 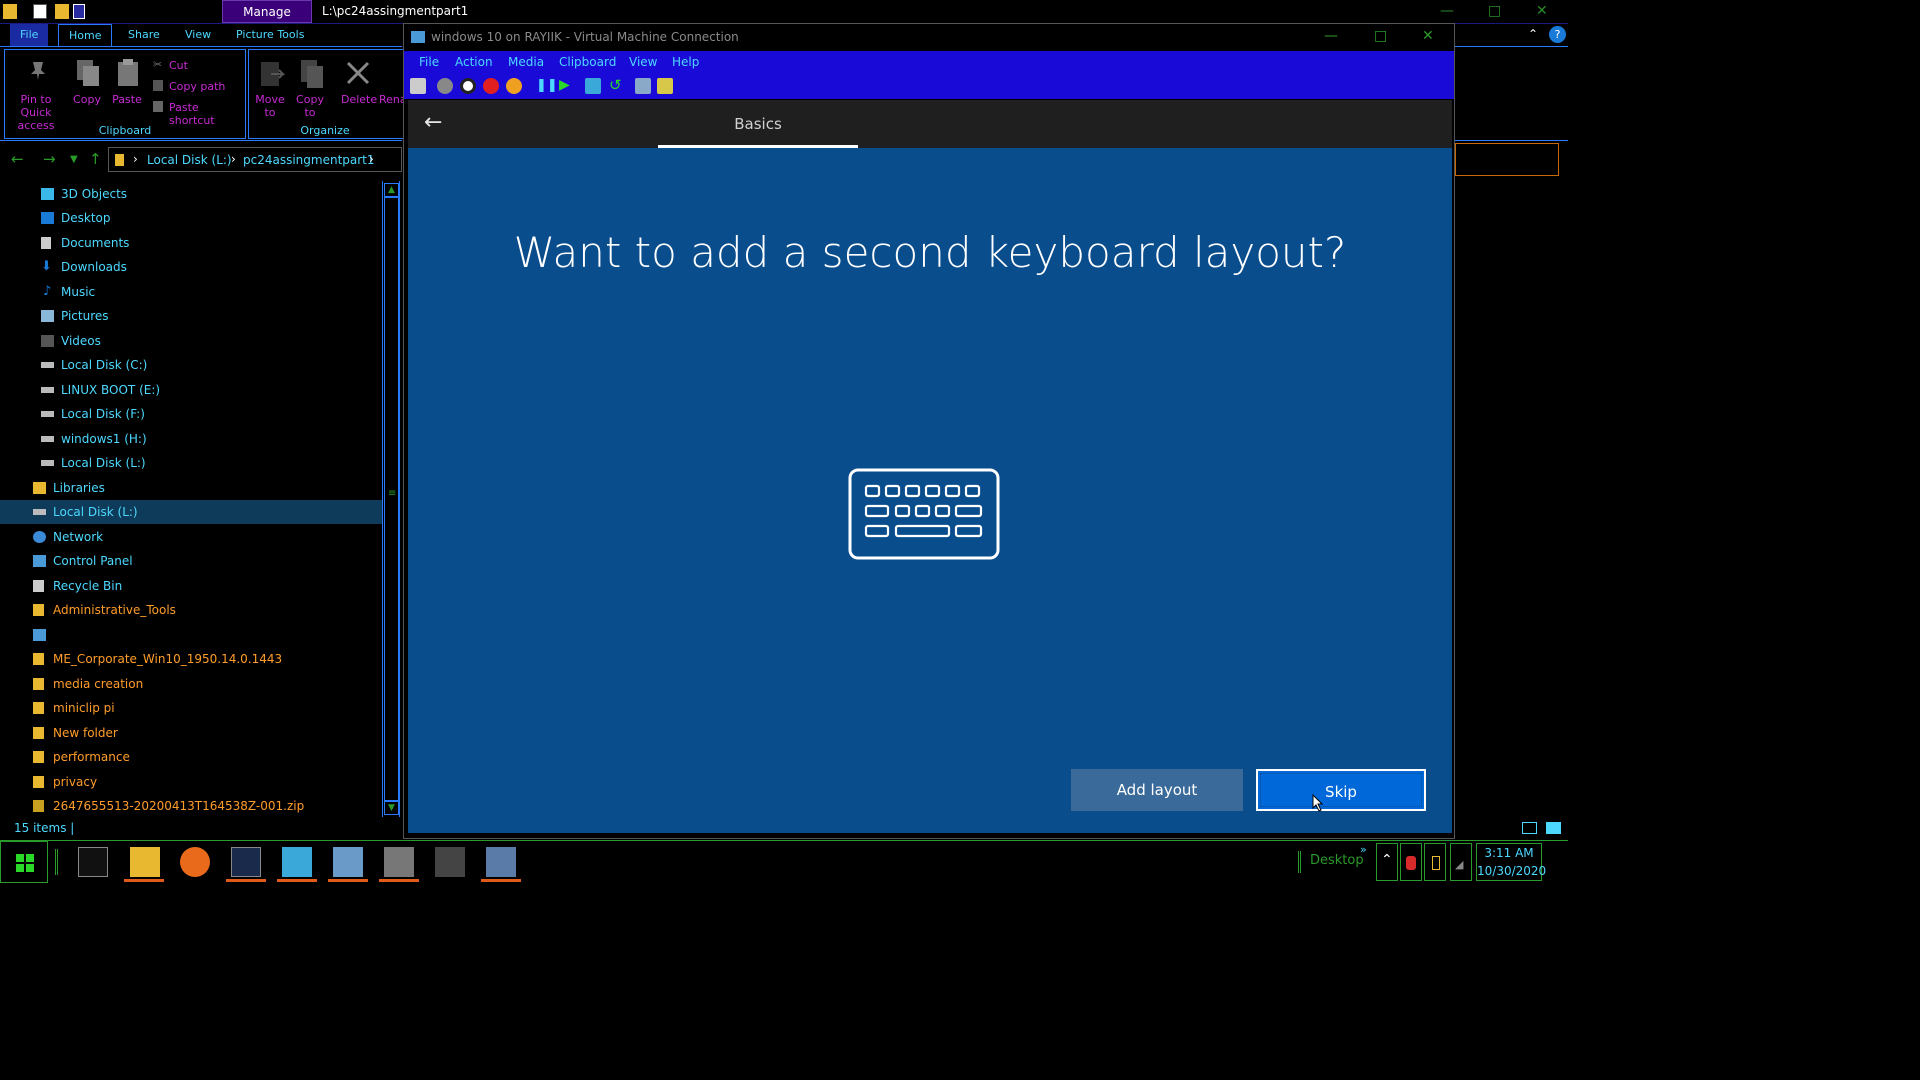 I want to click on ctrl-alt-del-icon, so click(x=418, y=86).